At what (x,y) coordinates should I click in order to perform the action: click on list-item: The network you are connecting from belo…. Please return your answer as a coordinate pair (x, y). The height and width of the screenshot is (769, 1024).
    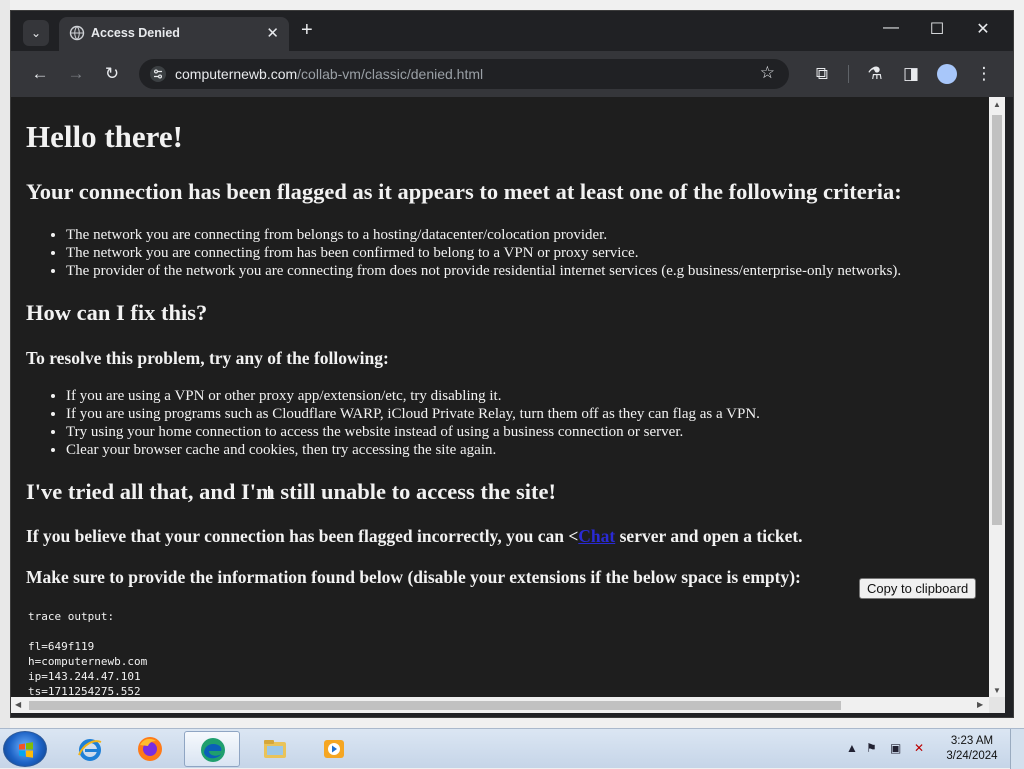
    Looking at the image, I should click on (483, 235).